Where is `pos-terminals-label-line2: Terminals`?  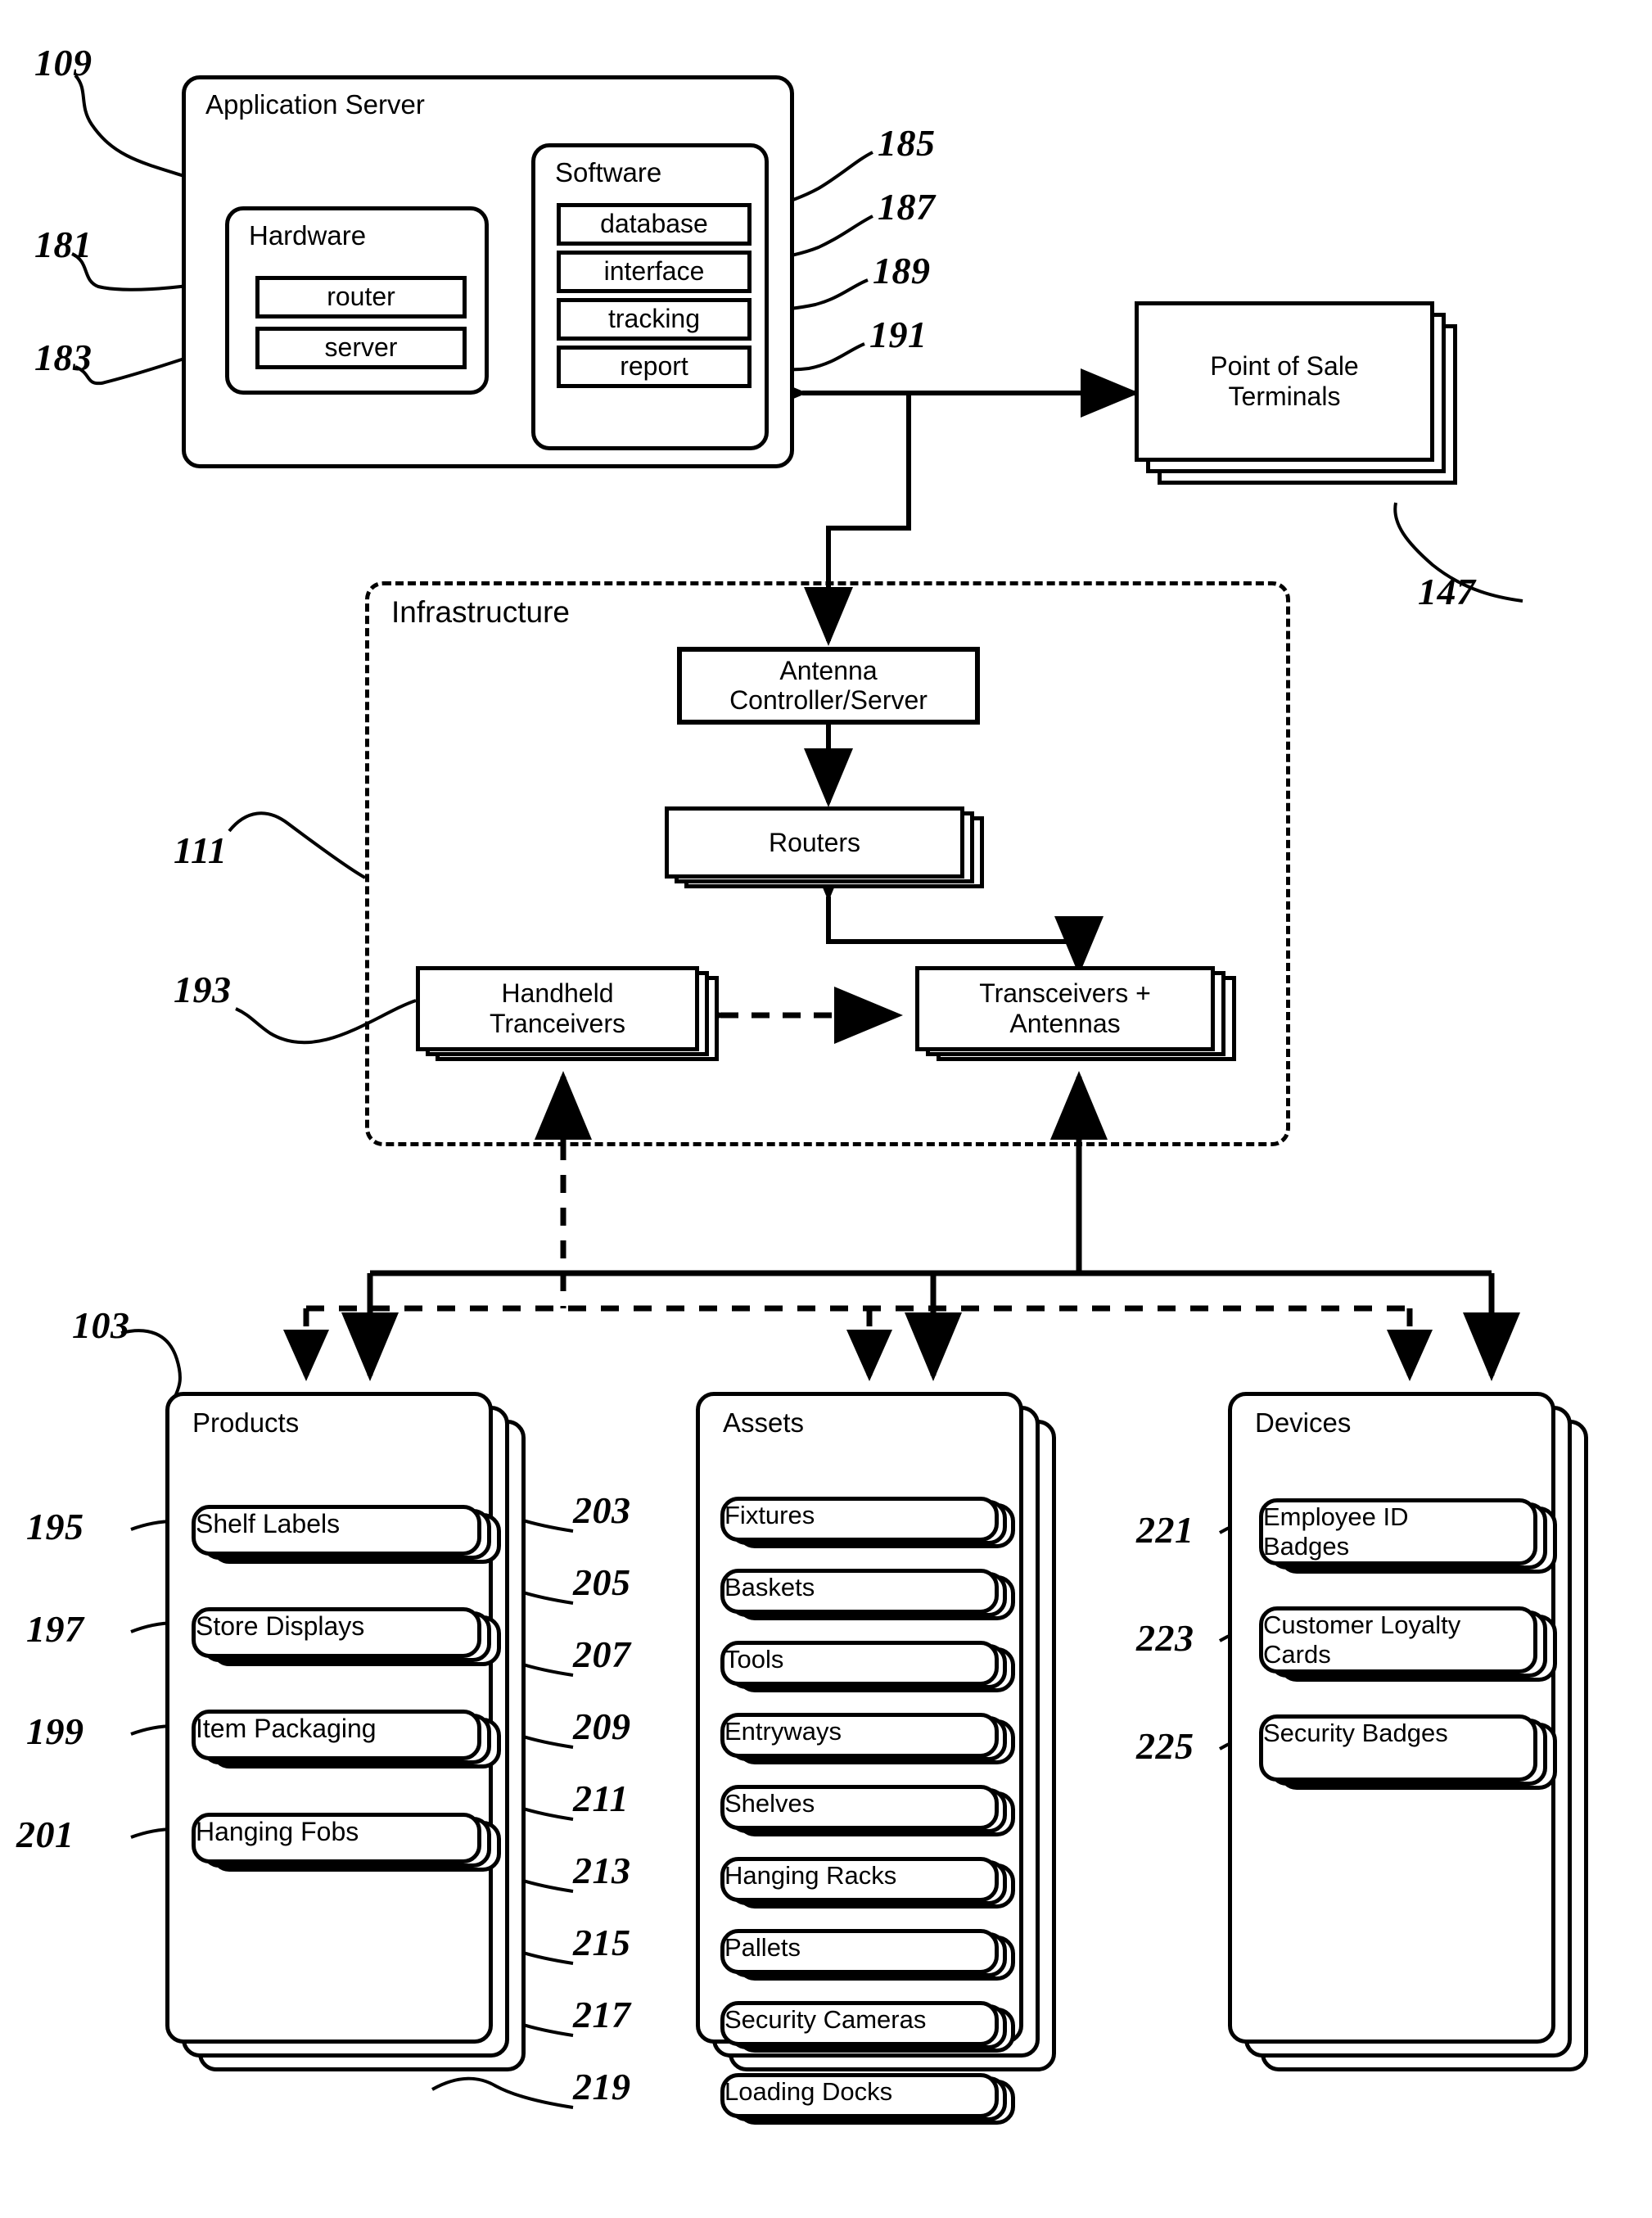
pos-terminals-label-line2: Terminals is located at coordinates (1284, 396).